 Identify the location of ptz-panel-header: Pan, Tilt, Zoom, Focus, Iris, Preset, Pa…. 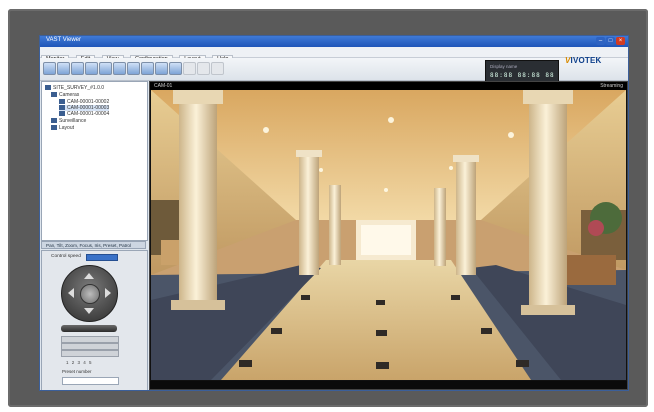
(93, 245).